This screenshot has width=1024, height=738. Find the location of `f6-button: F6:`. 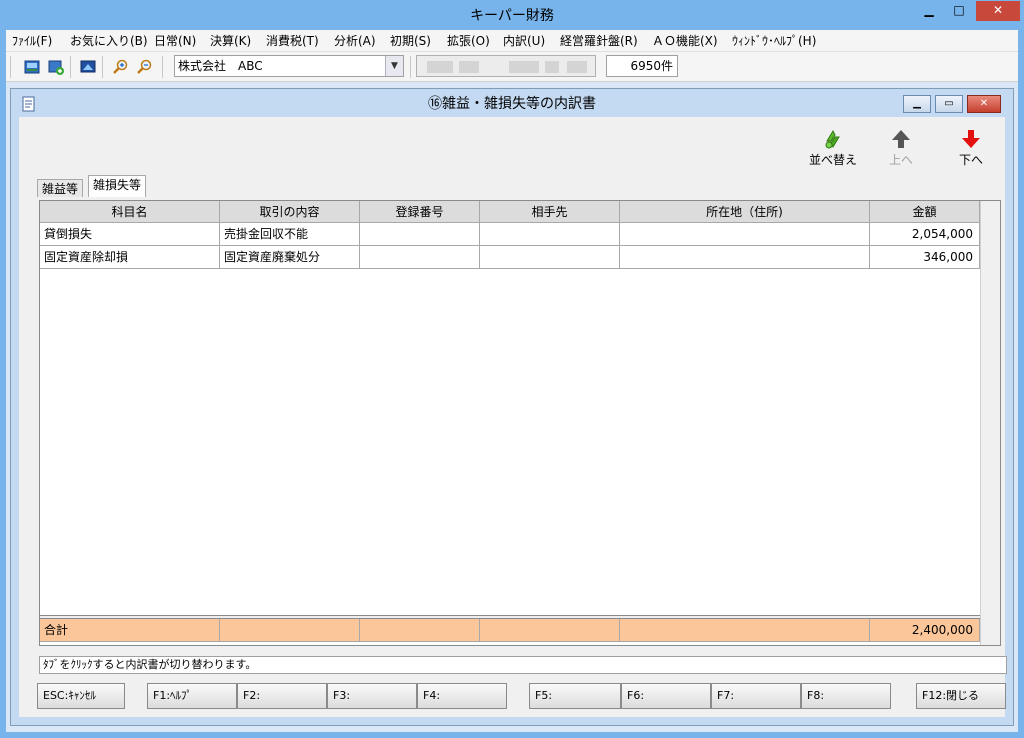

f6-button: F6: is located at coordinates (666, 696).